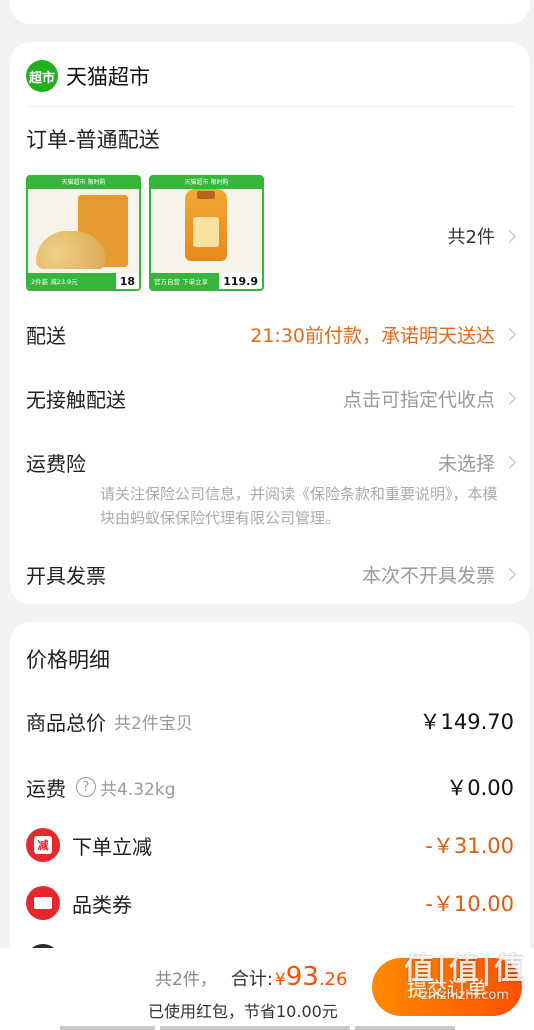  What do you see at coordinates (86, 787) in the screenshot?
I see `help-icon: ?` at bounding box center [86, 787].